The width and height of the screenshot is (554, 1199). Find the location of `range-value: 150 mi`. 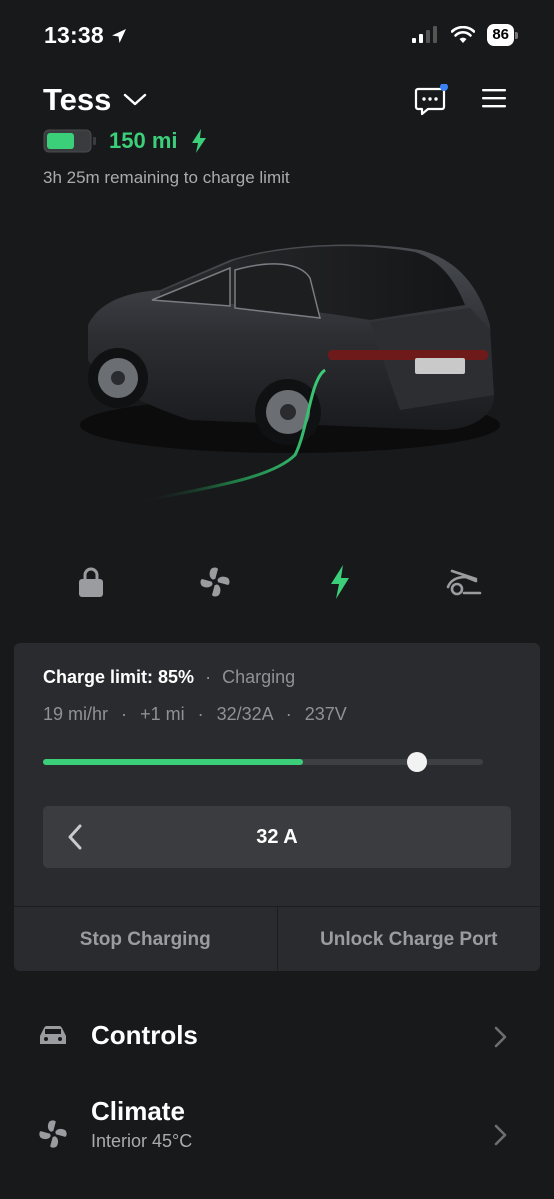

range-value: 150 mi is located at coordinates (143, 140).